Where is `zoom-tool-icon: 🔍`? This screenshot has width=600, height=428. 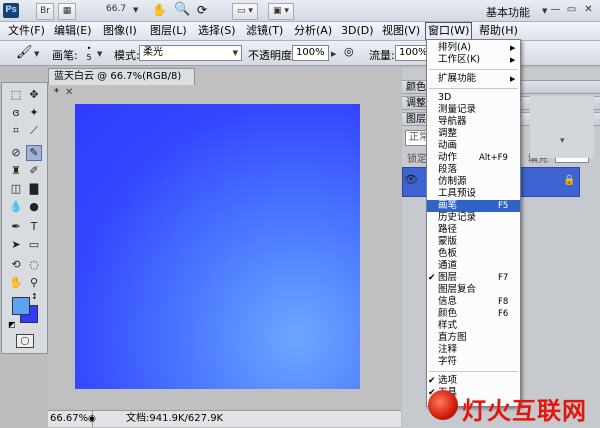
zoom-tool-icon: 🔍 is located at coordinates (182, 9).